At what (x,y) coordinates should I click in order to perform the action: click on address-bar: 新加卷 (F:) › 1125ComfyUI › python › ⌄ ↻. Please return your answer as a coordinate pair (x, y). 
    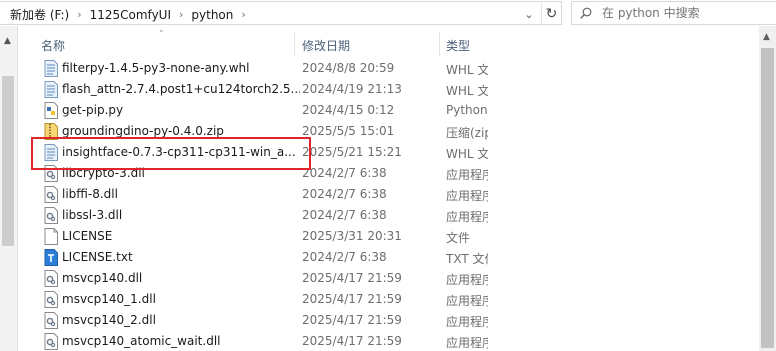
    Looking at the image, I should click on (281, 13).